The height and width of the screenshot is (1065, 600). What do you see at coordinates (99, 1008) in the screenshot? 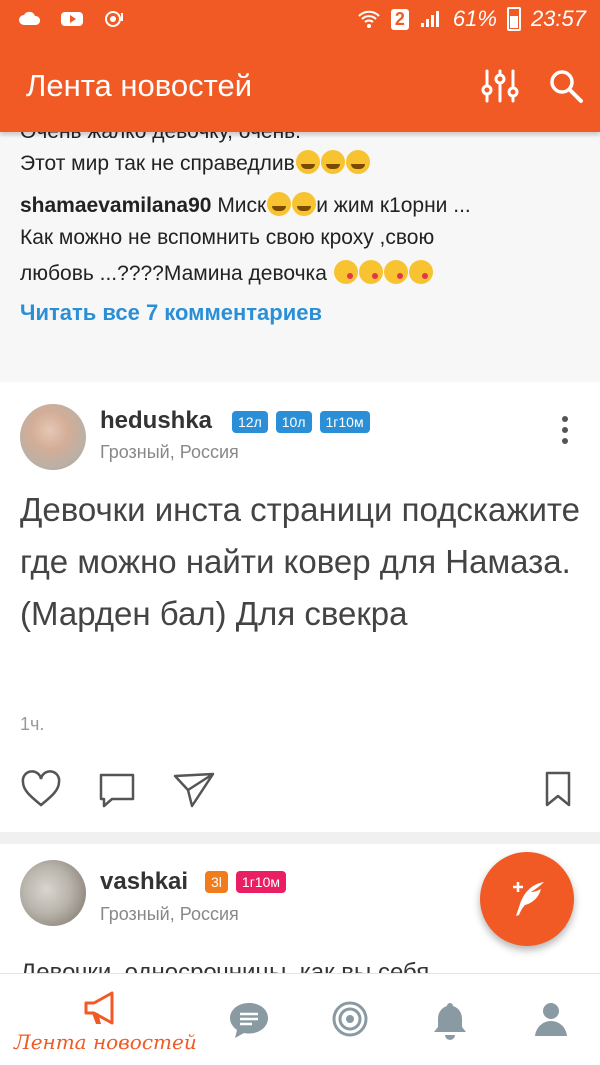
I see `megaphone-icon` at bounding box center [99, 1008].